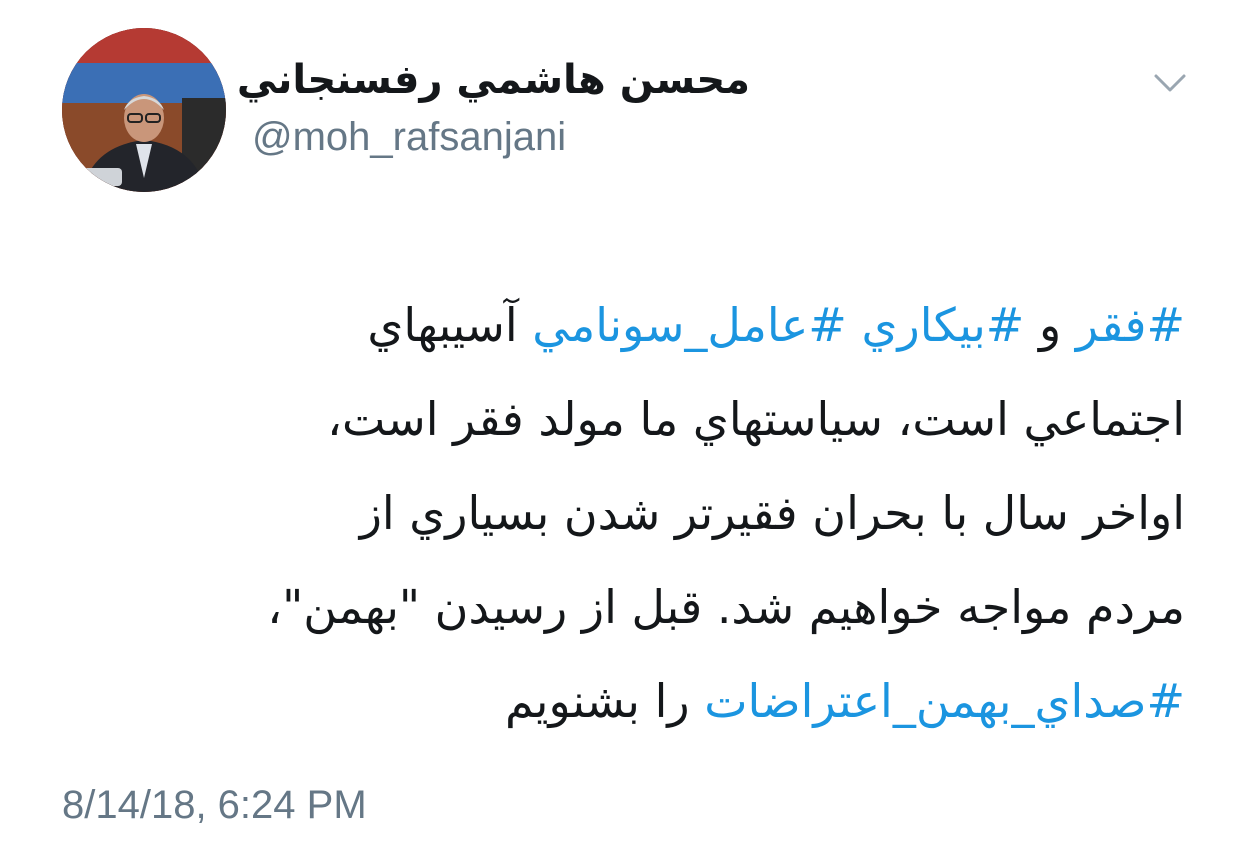  What do you see at coordinates (944, 701) in the screenshot?
I see `hashtag-link: #صداي_بهمن_اعتراضات` at bounding box center [944, 701].